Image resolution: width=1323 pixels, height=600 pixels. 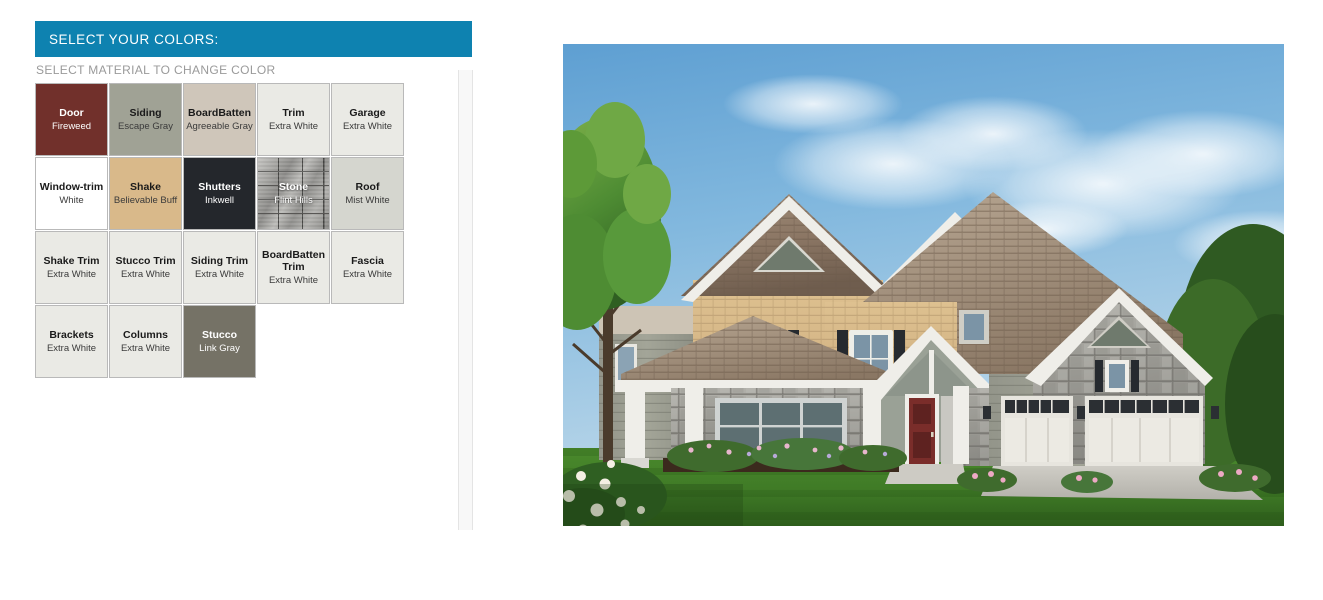 What do you see at coordinates (71, 261) in the screenshot?
I see `swatch-material-label: Shake Trim` at bounding box center [71, 261].